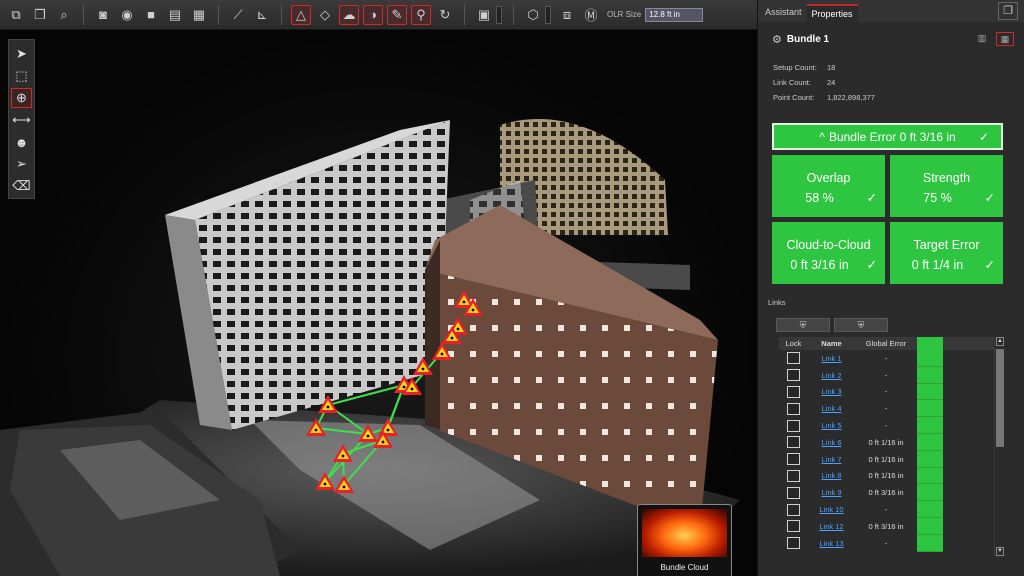  What do you see at coordinates (831, 375) in the screenshot?
I see `link-name: Link 2` at bounding box center [831, 375].